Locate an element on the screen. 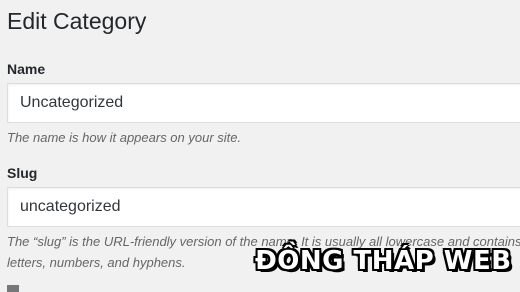 Image resolution: width=520 pixels, height=292 pixels. watermark: ĐỒNG THÁP WEB is located at coordinates (383, 261).